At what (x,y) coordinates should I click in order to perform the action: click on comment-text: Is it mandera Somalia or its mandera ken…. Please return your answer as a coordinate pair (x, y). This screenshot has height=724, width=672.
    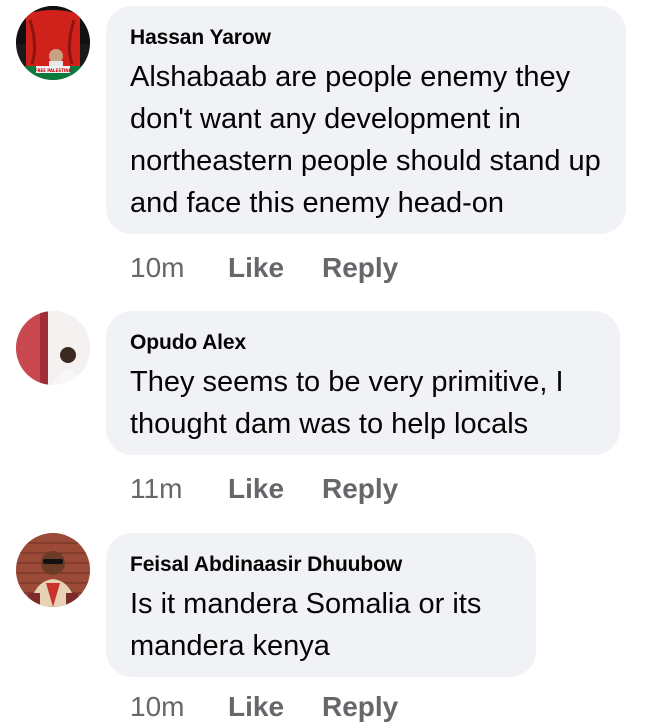
    Looking at the image, I should click on (306, 625).